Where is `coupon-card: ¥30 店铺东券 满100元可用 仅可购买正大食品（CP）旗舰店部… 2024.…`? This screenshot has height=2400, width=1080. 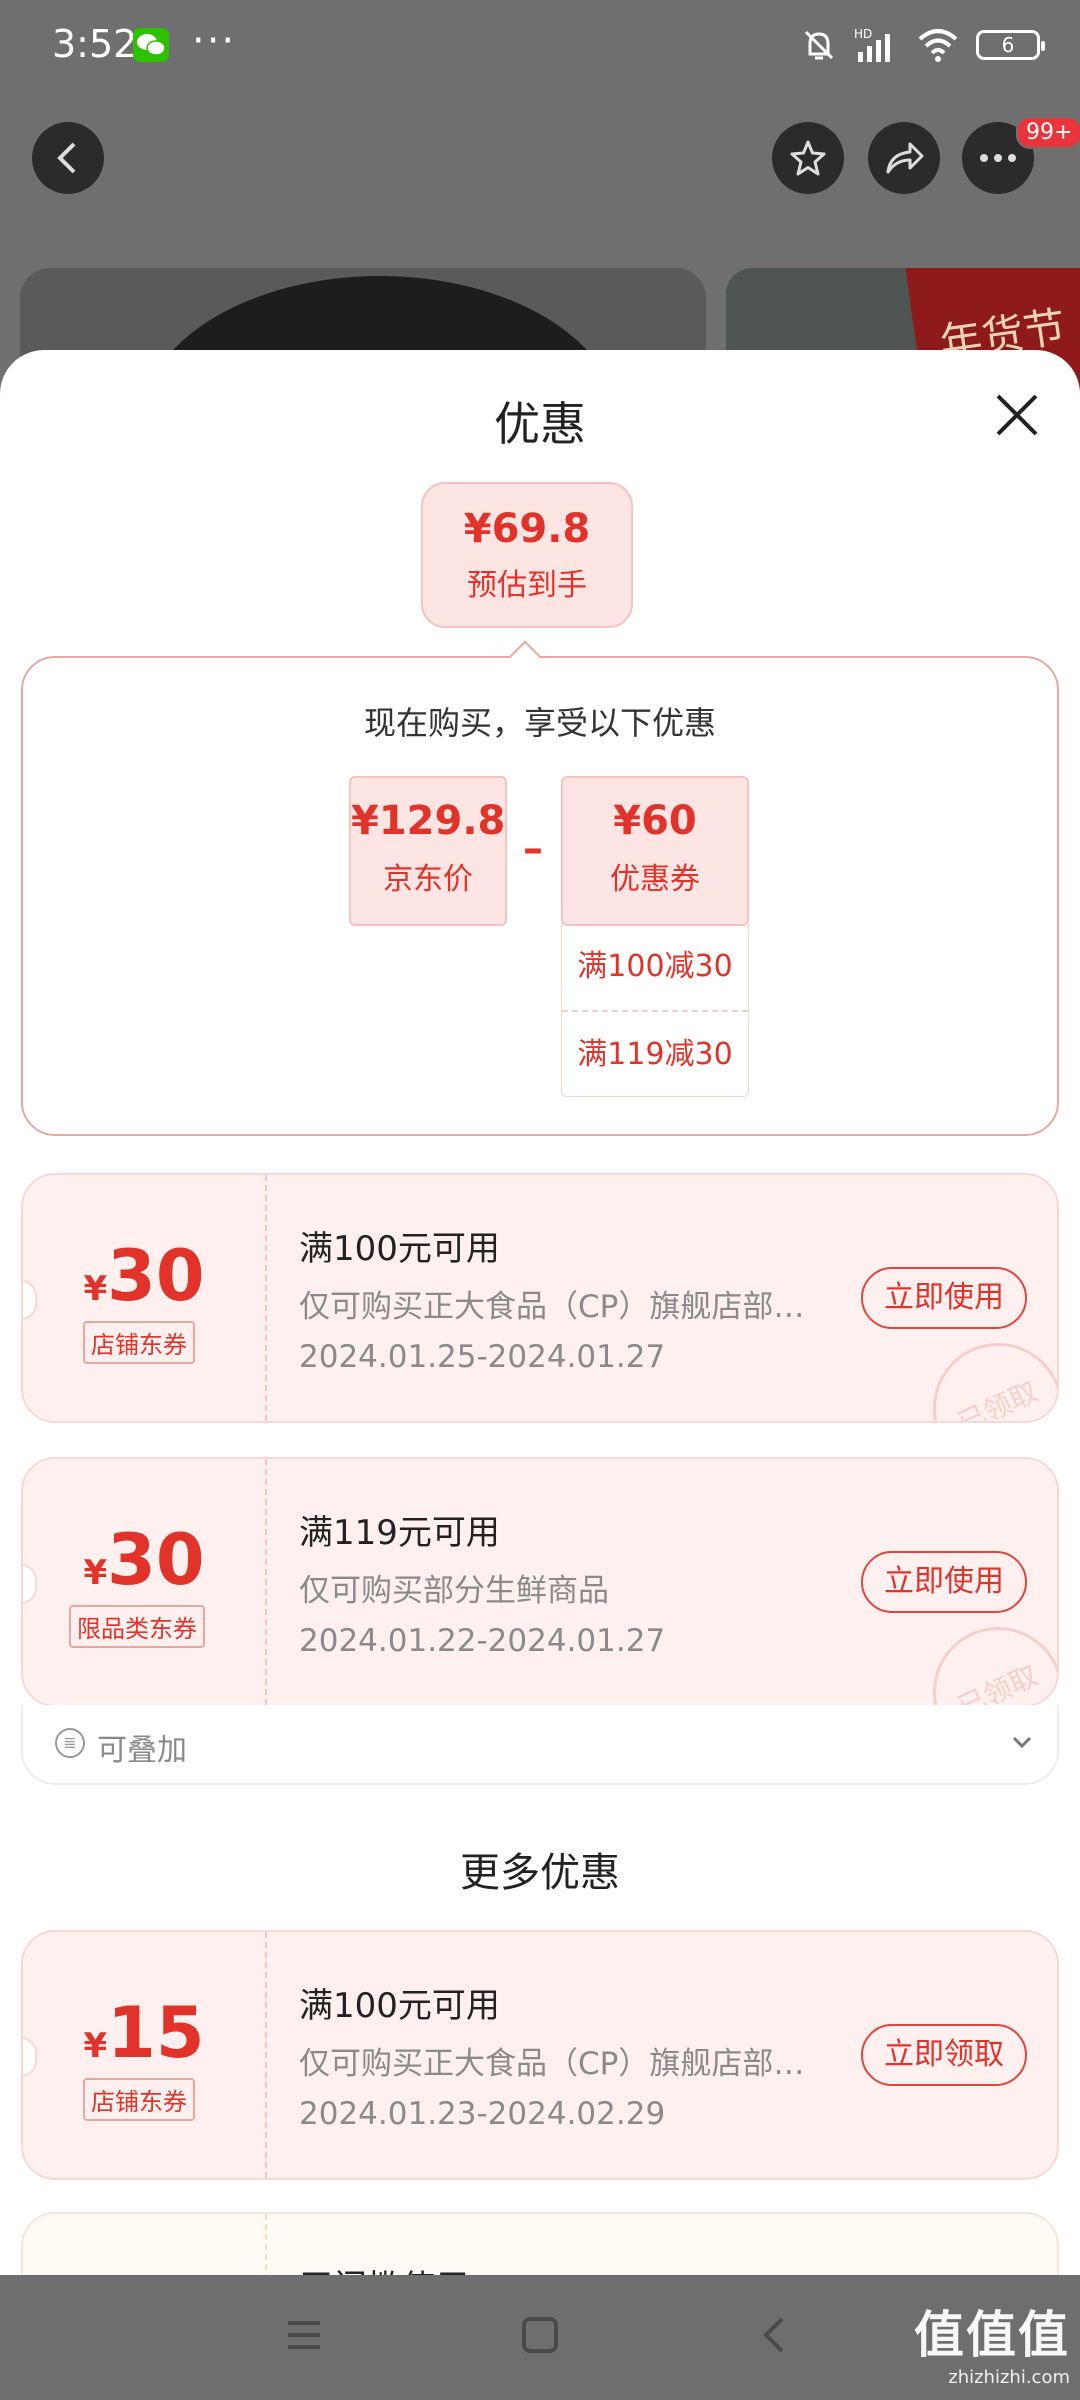
coupon-card: ¥30 店铺东券 满100元可用 仅可购买正大食品（CP）旗舰店部… 2024.… is located at coordinates (540, 1298).